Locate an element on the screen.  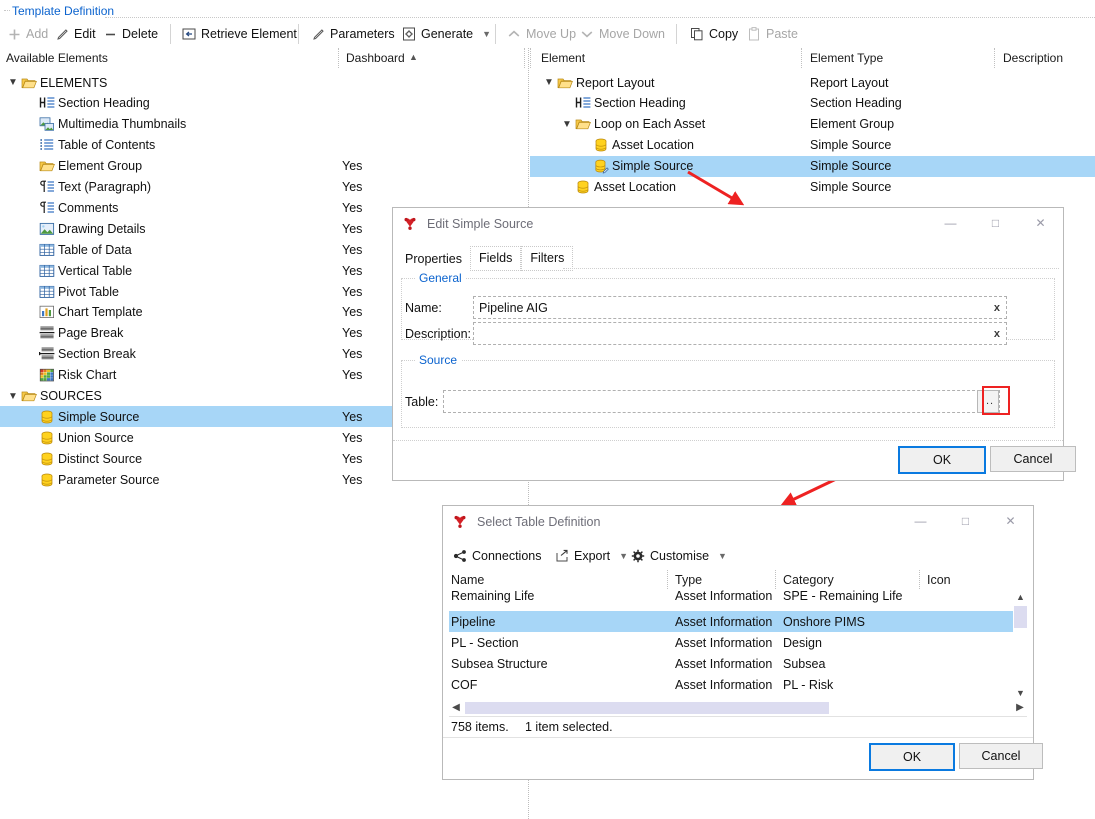
tree-row: Element Group Yes is located at coordinates (262, 166).